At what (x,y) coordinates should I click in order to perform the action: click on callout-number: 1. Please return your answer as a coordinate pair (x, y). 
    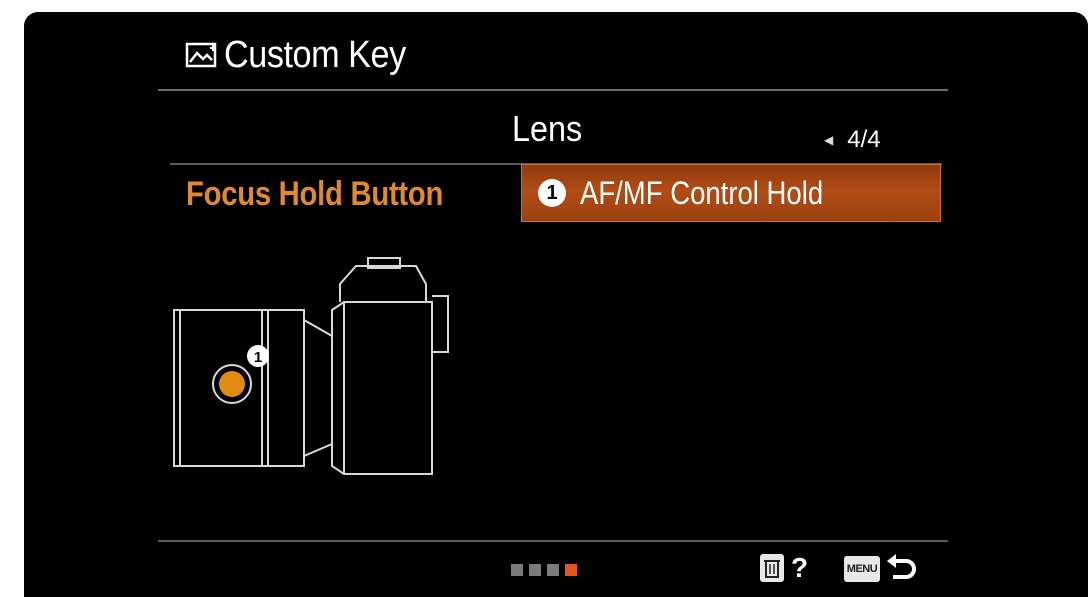
    Looking at the image, I should click on (258, 357).